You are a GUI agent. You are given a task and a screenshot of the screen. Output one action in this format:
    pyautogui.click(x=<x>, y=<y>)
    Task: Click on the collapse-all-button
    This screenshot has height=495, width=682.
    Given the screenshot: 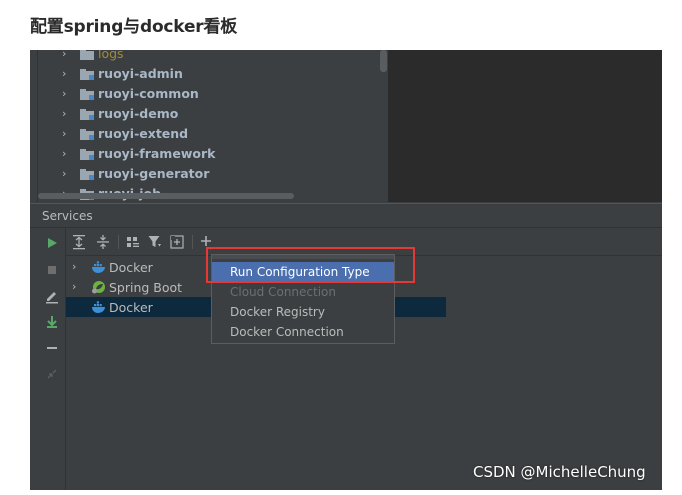 What is the action you would take?
    pyautogui.click(x=103, y=242)
    